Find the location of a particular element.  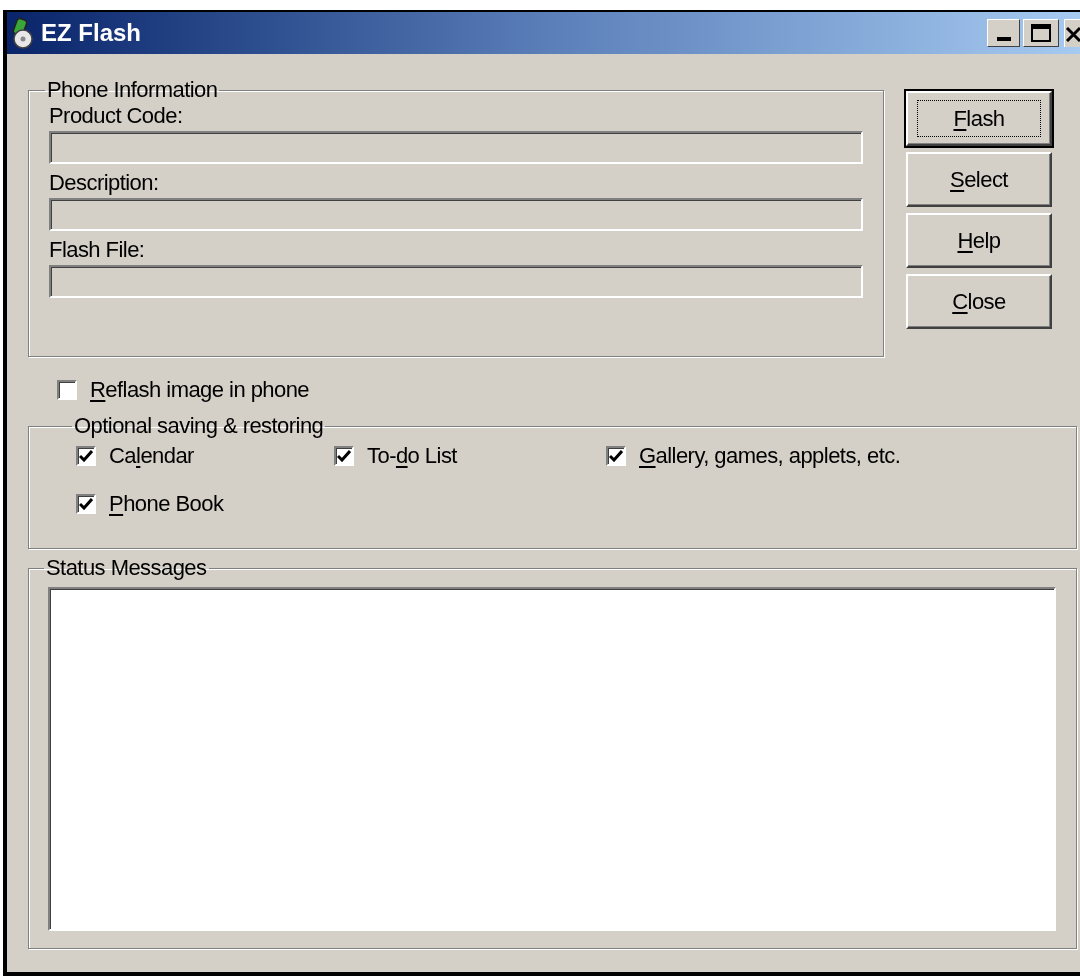

field-label: Flash File: is located at coordinates (97, 250).